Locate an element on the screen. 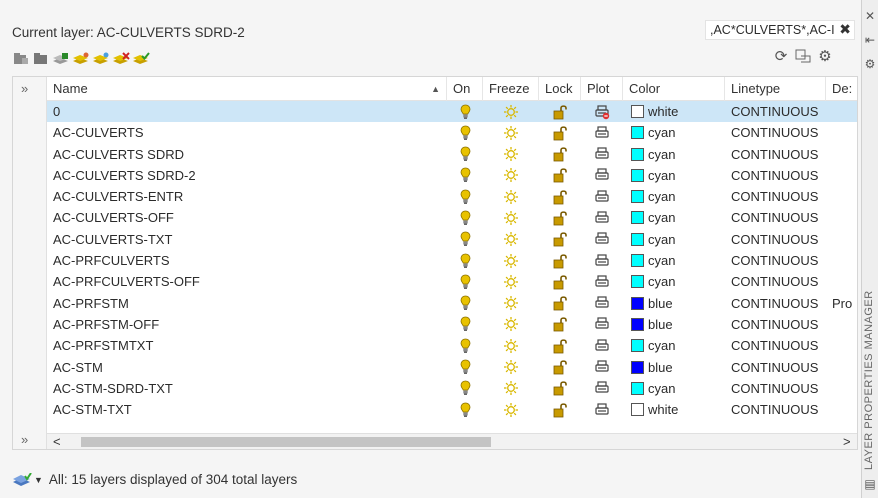 This screenshot has height=498, width=878. layer-name: AC-CULVERTS SDRD is located at coordinates (247, 154).